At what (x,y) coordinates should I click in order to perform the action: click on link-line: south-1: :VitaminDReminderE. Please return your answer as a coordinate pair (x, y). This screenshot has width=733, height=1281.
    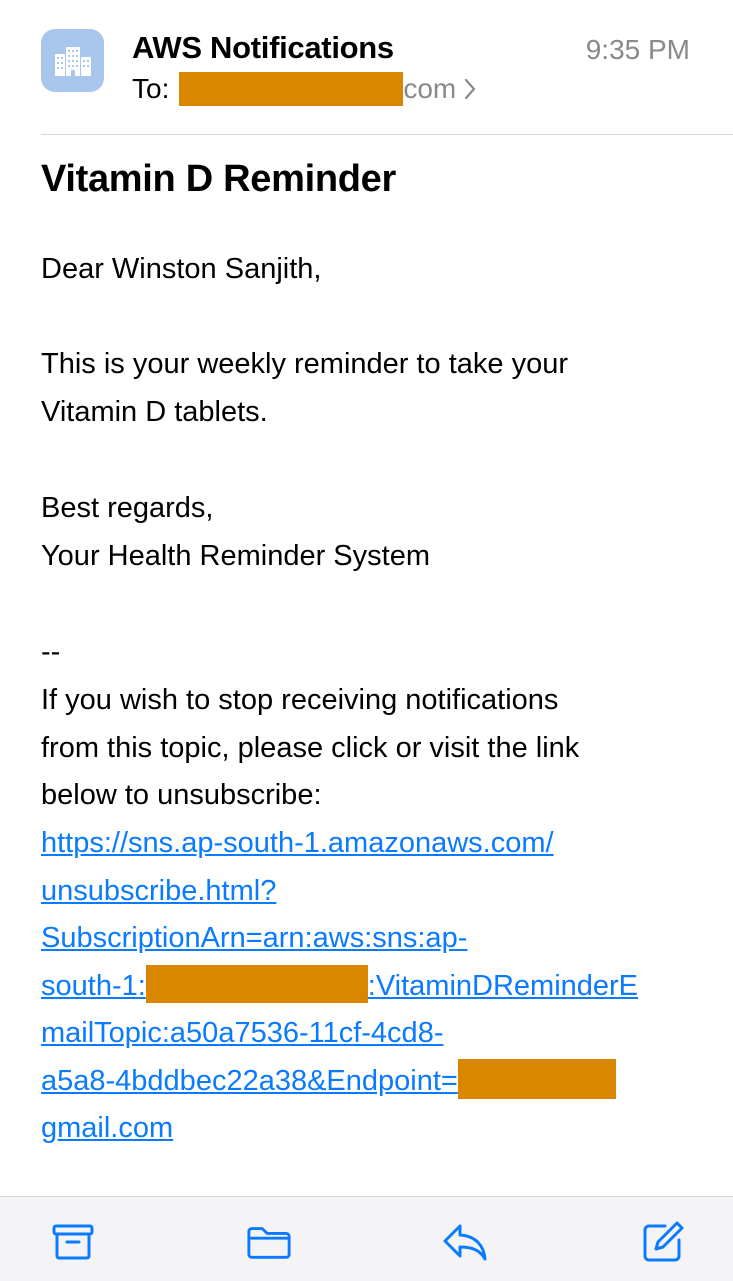
    Looking at the image, I should click on (371, 987).